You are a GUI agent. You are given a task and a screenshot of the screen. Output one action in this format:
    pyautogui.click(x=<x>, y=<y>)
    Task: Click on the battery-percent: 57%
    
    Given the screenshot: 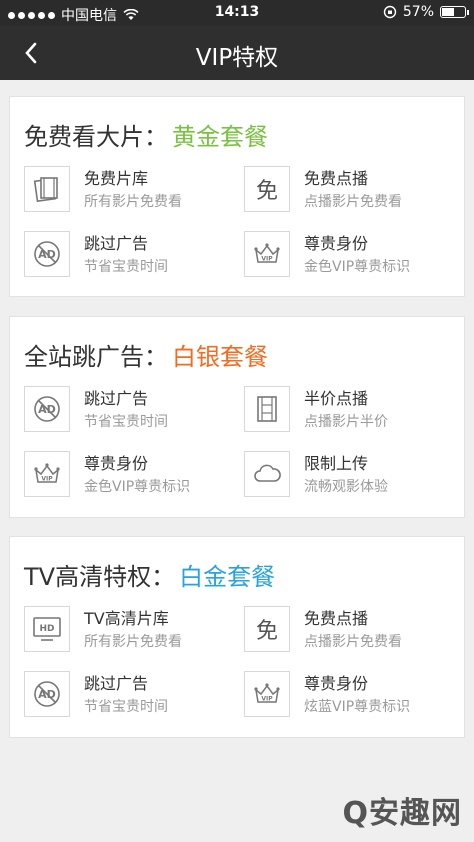 What is the action you would take?
    pyautogui.click(x=418, y=12)
    